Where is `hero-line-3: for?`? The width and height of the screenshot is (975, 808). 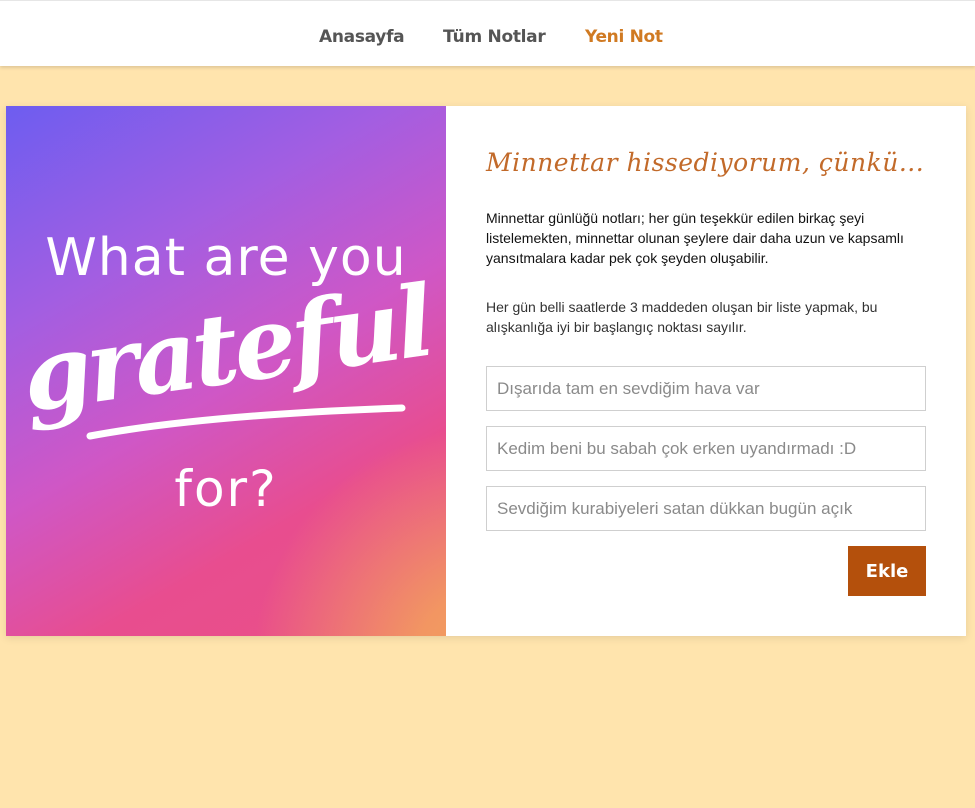 hero-line-3: for? is located at coordinates (226, 489).